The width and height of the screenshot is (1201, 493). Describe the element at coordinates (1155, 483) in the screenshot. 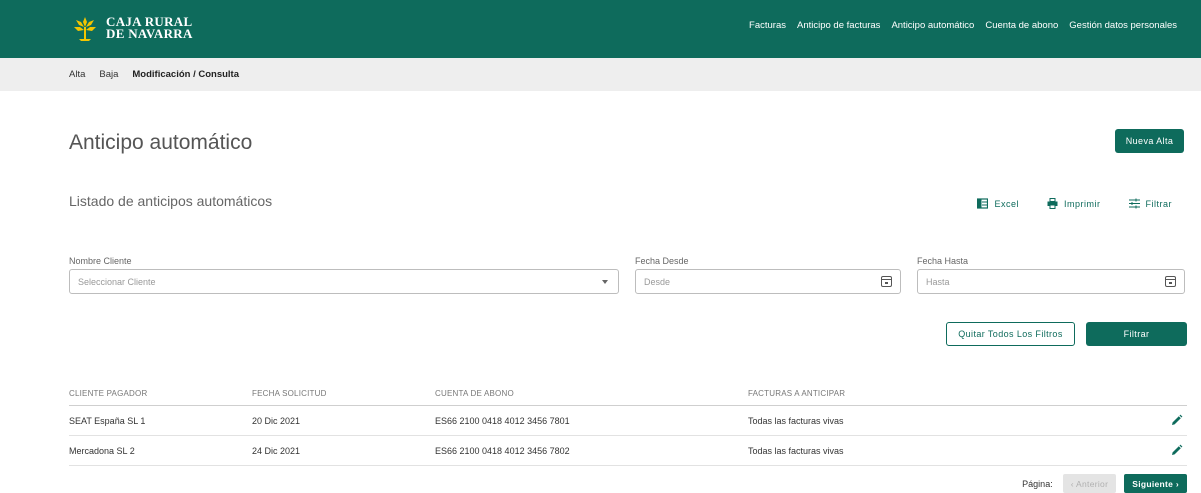

I see `next-page-button: Siguiente ›` at that location.